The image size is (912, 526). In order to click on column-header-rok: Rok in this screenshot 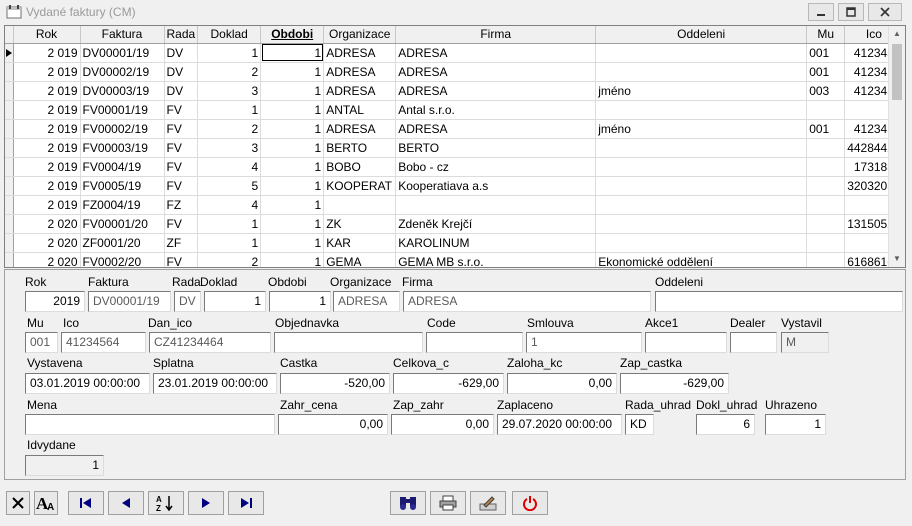, I will do `click(47, 35)`.